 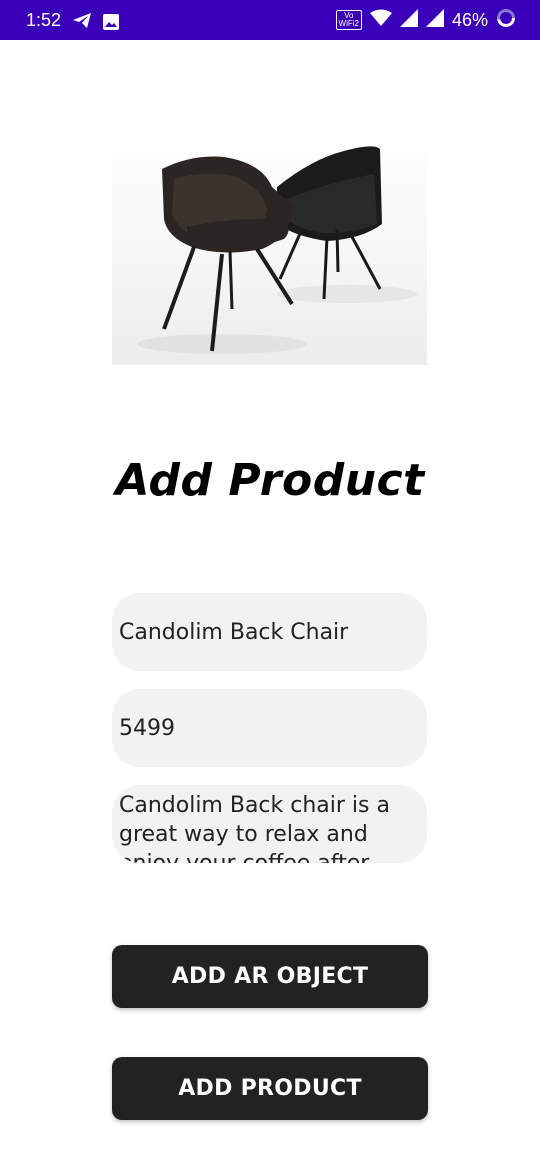 I want to click on add-ar-object-button: ADD AR OBJECT, so click(x=270, y=976).